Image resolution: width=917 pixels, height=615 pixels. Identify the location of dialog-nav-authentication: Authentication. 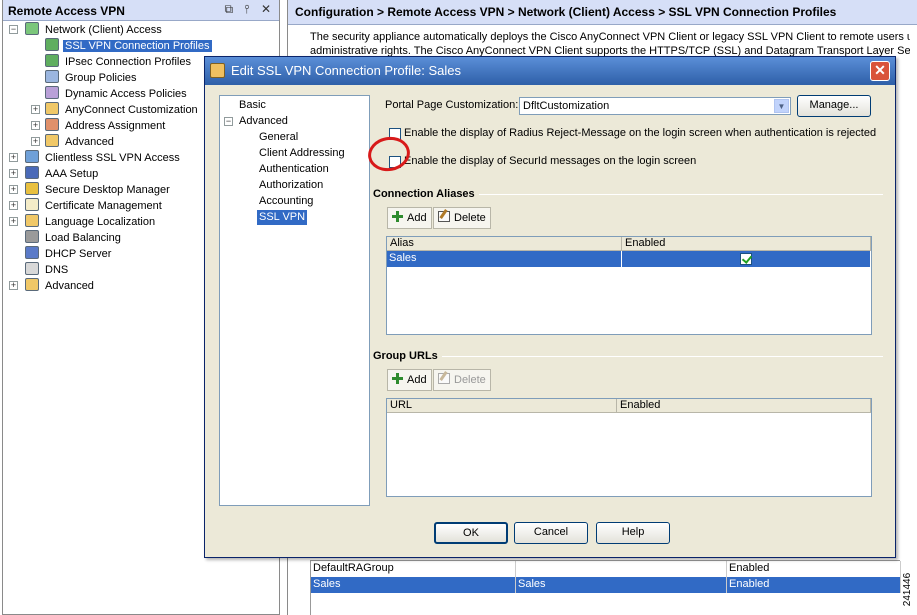
(294, 169).